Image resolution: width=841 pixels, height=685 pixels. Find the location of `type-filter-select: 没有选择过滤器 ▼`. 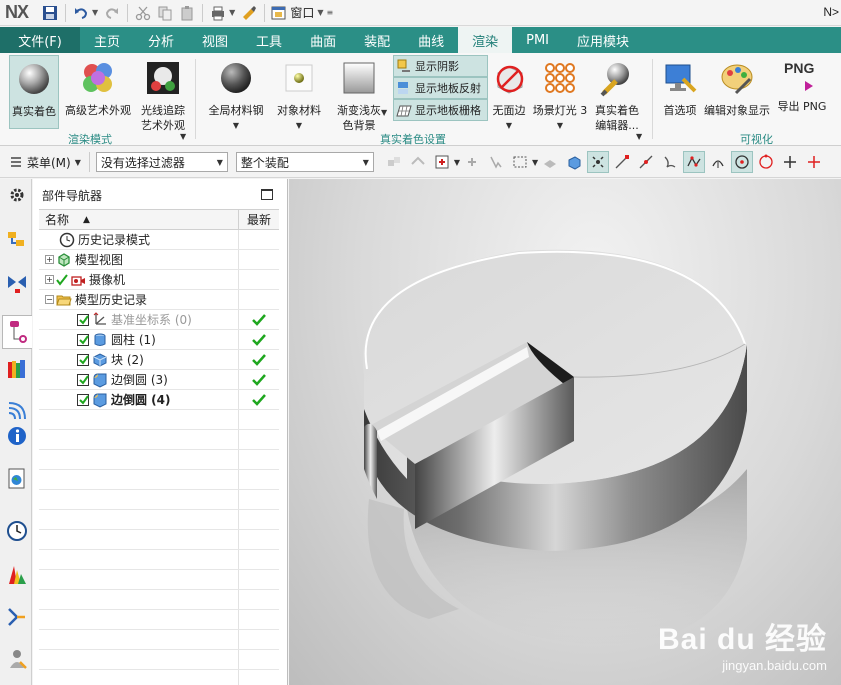

type-filter-select: 没有选择过滤器 ▼ is located at coordinates (161, 162).